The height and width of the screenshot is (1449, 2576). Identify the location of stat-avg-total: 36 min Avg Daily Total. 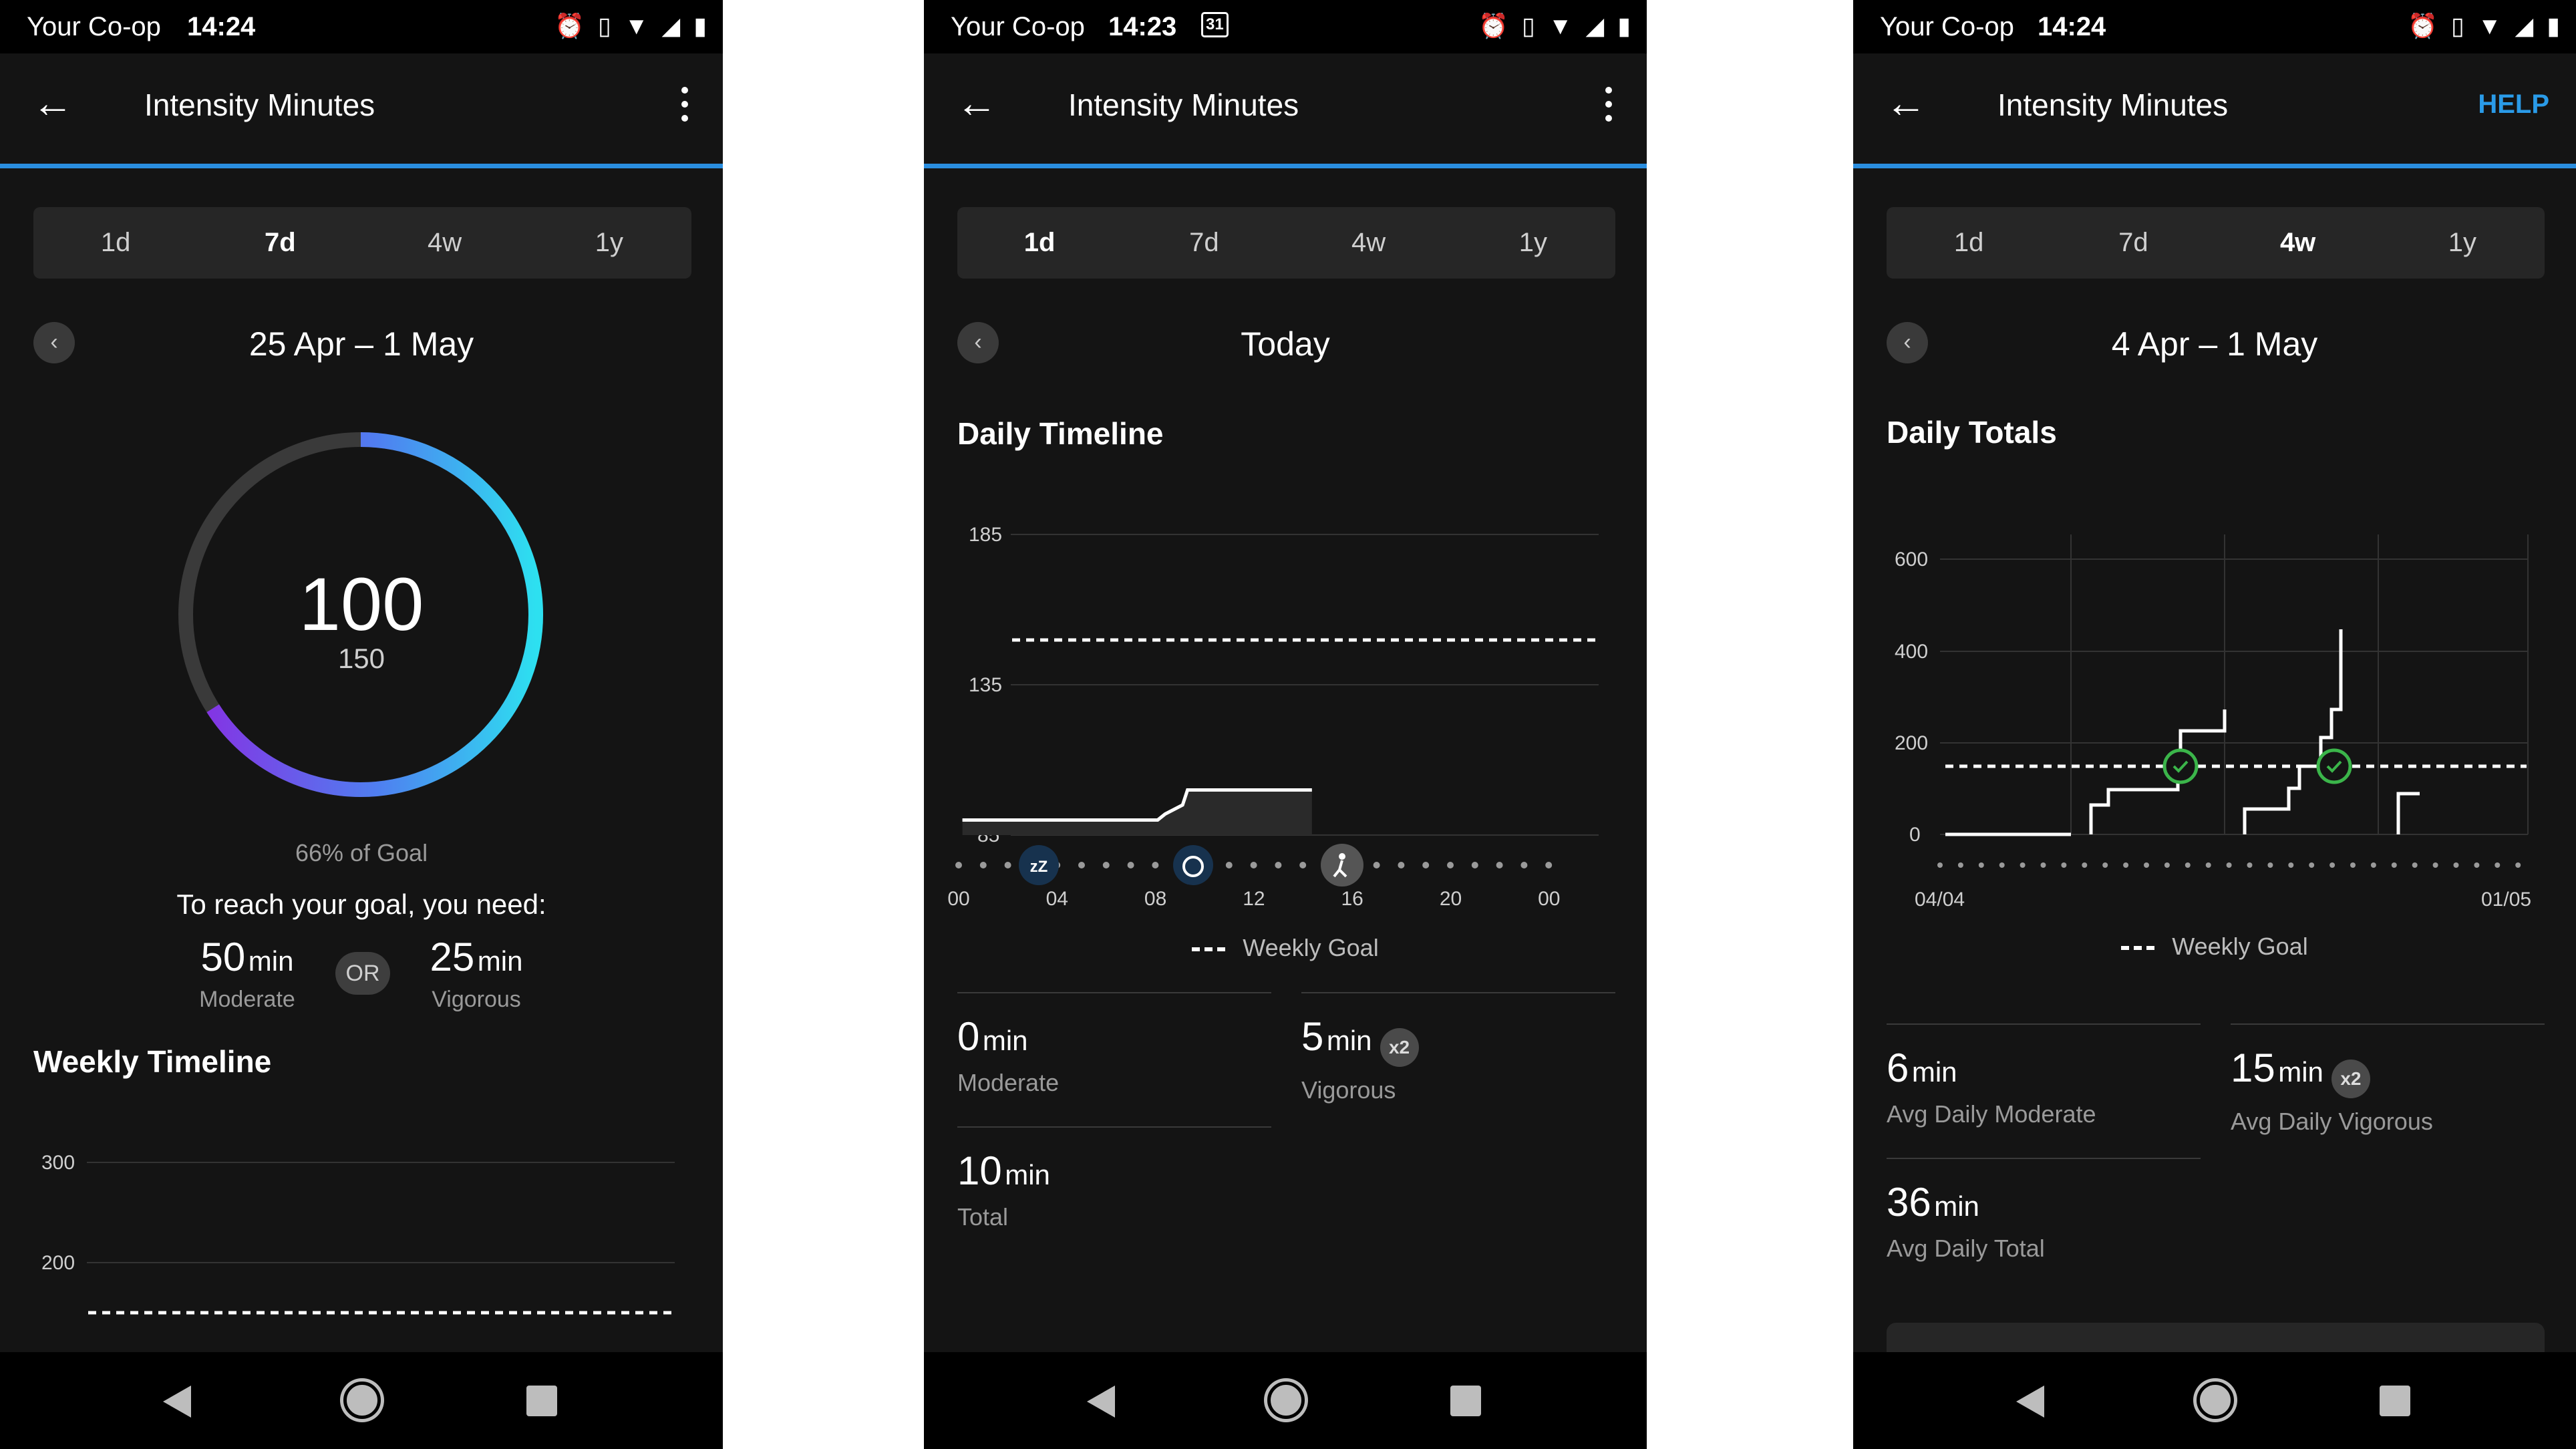
(2044, 1210).